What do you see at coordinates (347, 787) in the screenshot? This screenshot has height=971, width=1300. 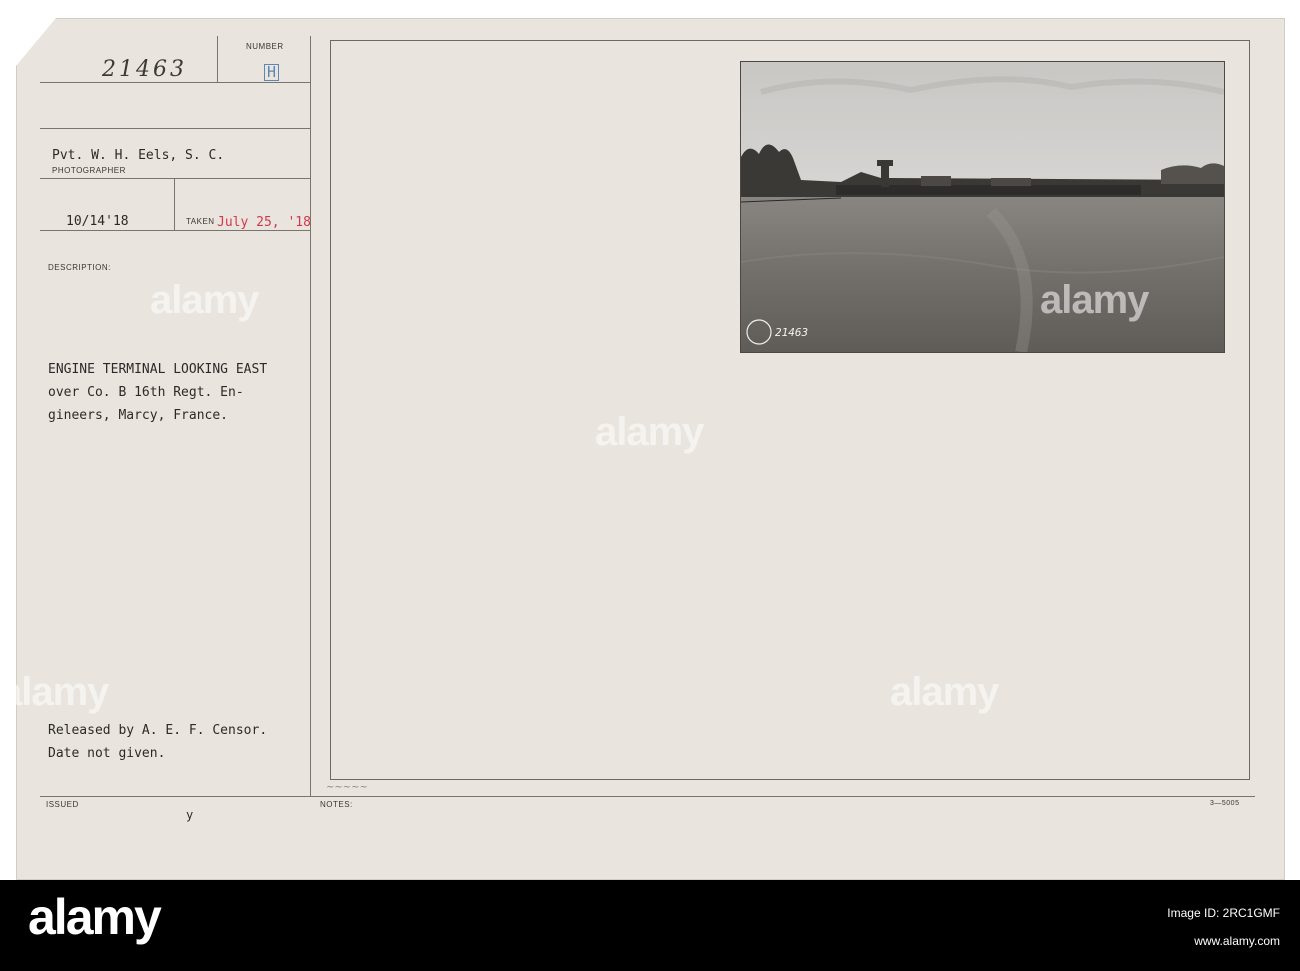 I see `notes-scribble: ~~~~~` at bounding box center [347, 787].